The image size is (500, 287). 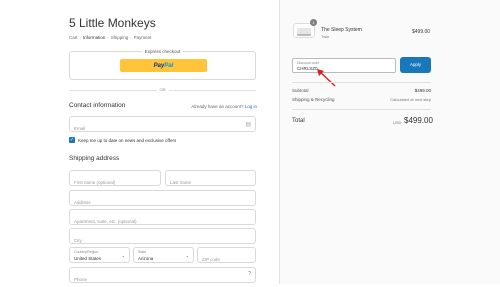 I want to click on zip-field, so click(x=226, y=257).